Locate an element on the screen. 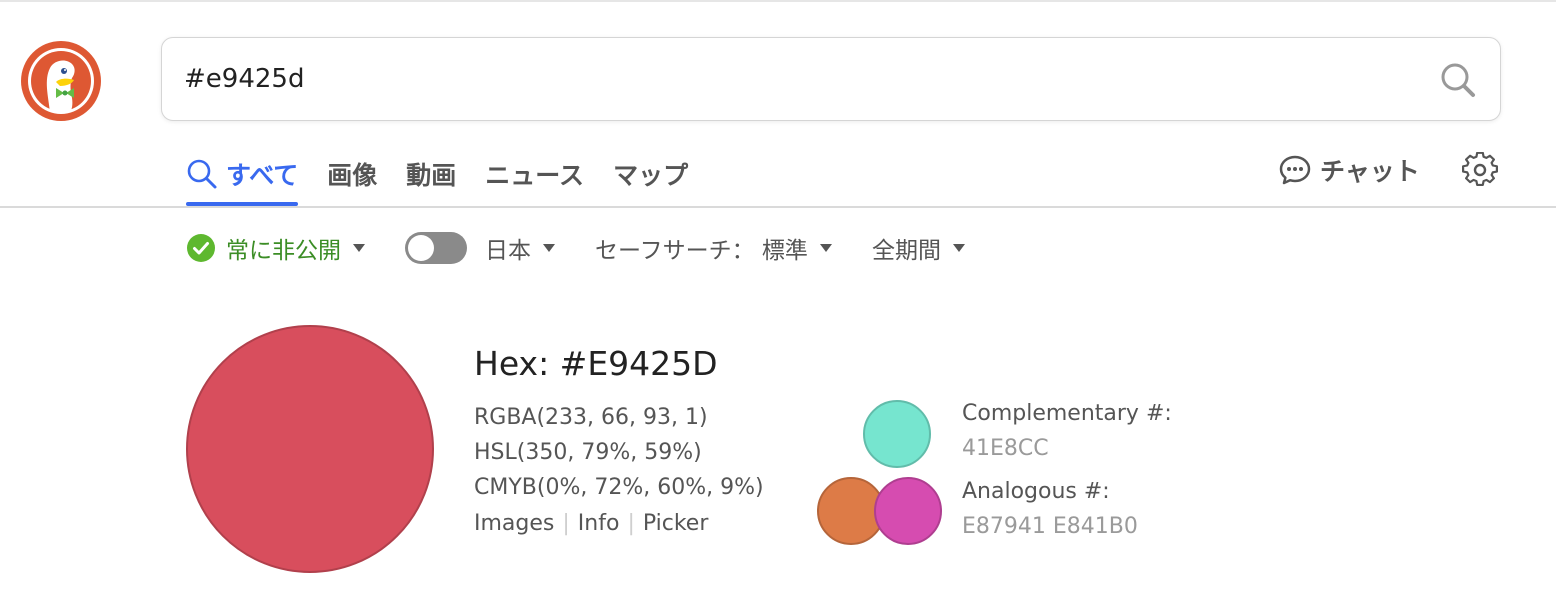 This screenshot has width=1556, height=602. privacy-filter: 常に非公開 is located at coordinates (275, 248).